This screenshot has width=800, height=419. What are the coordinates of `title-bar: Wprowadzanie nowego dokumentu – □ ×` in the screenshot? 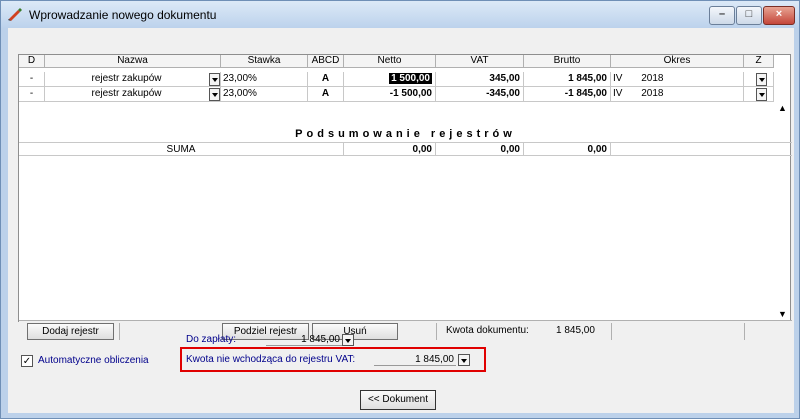 It's located at (400, 14).